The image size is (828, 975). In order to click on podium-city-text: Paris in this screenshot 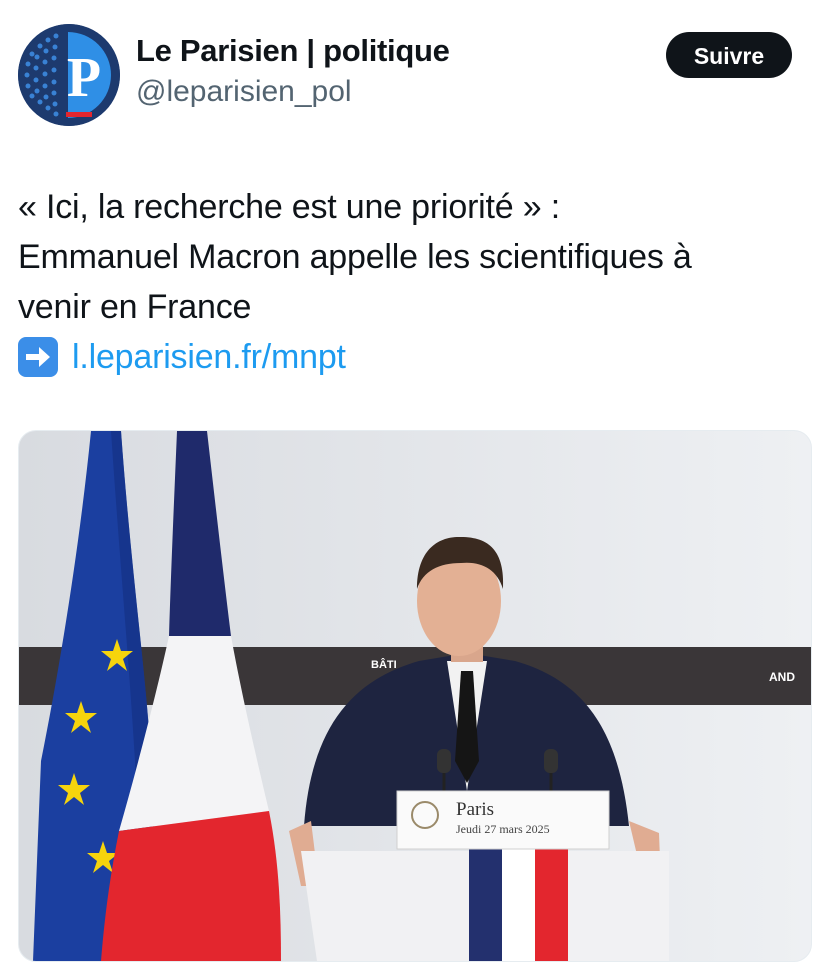, I will do `click(475, 809)`.